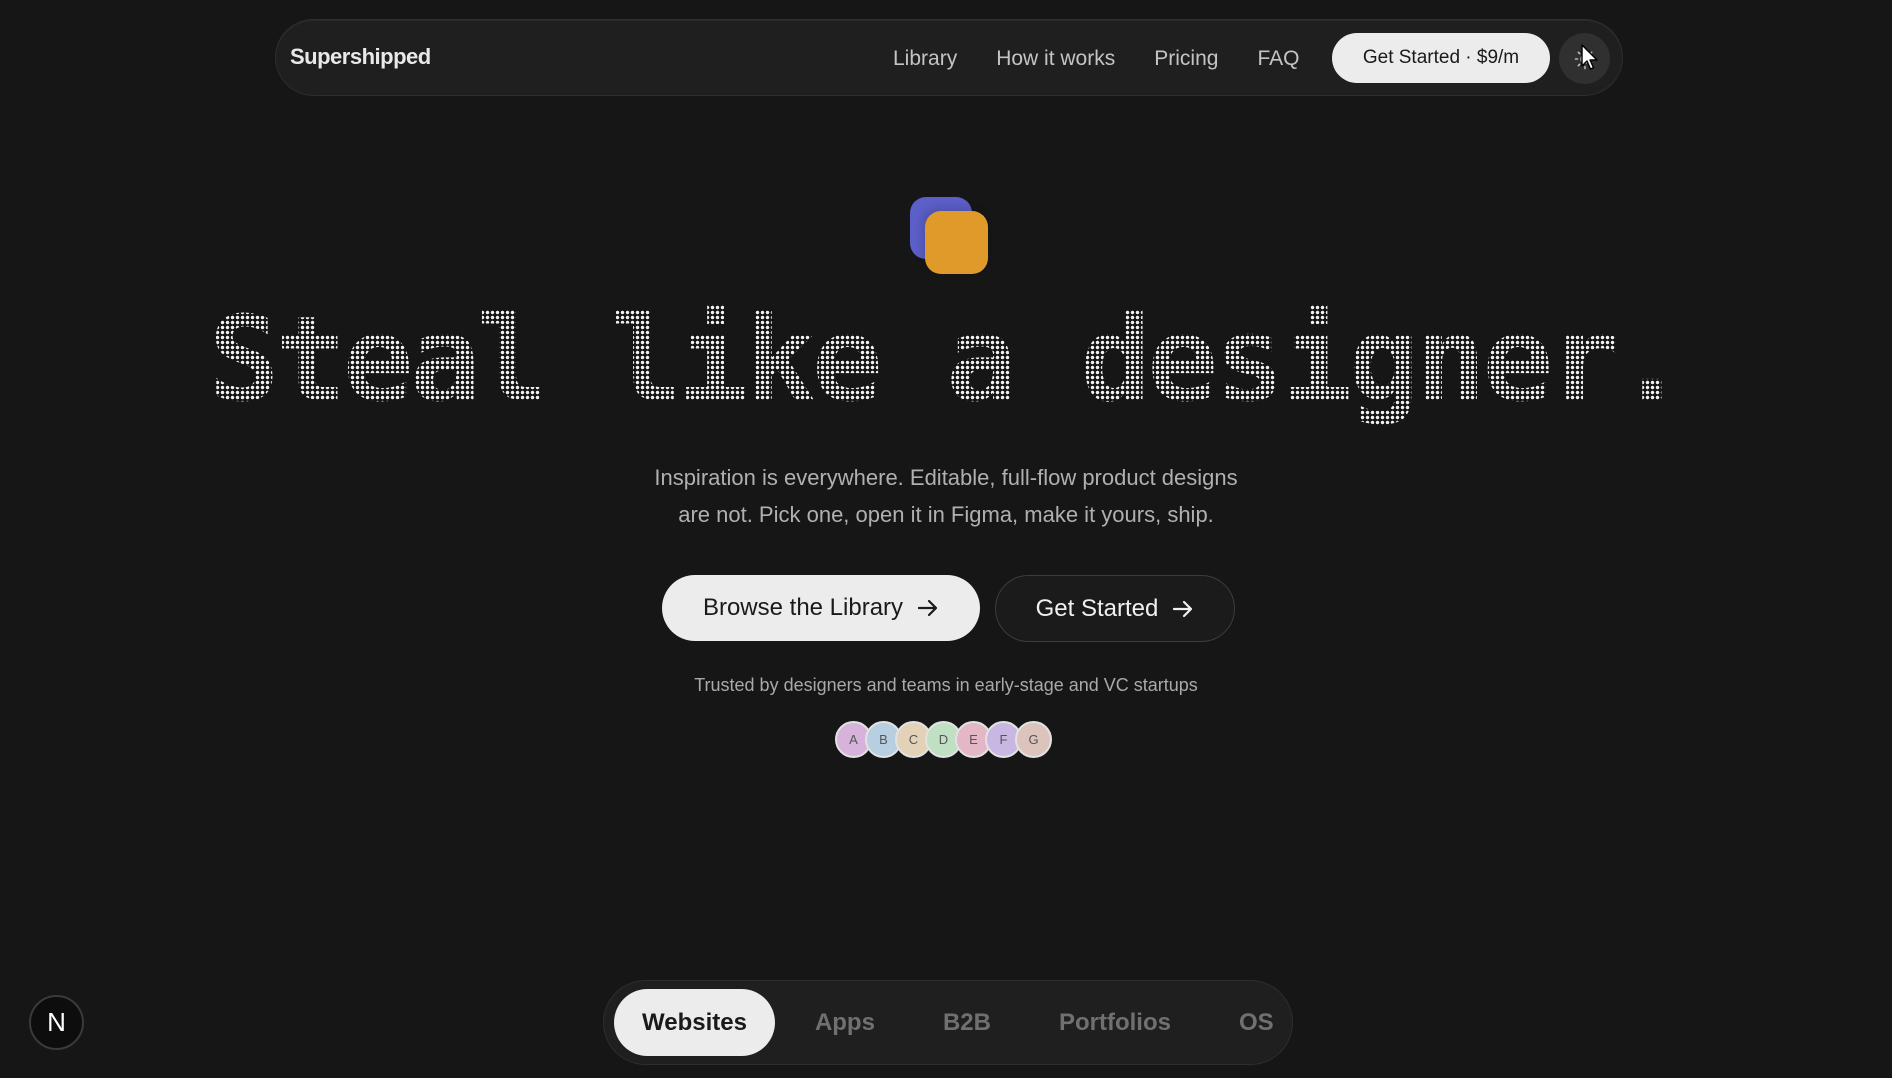  What do you see at coordinates (694, 1022) in the screenshot?
I see `tab-websites: Websites` at bounding box center [694, 1022].